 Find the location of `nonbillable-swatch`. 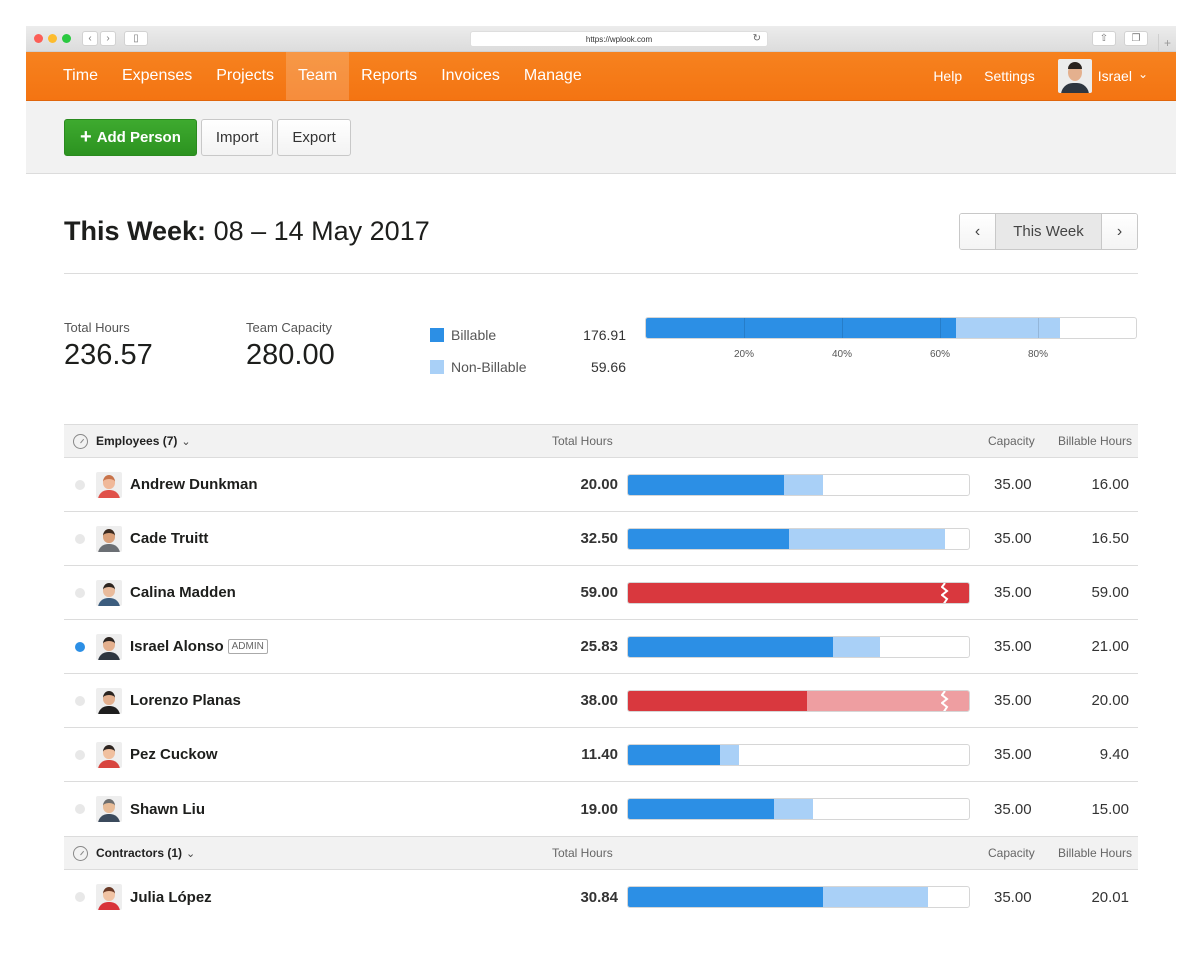

nonbillable-swatch is located at coordinates (437, 367).